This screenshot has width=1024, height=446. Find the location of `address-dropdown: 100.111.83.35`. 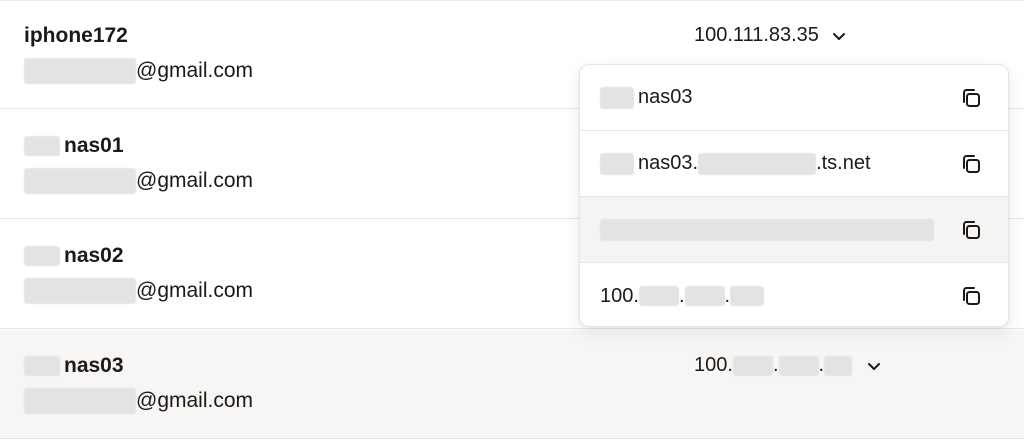

address-dropdown: 100.111.83.35 is located at coordinates (770, 35).